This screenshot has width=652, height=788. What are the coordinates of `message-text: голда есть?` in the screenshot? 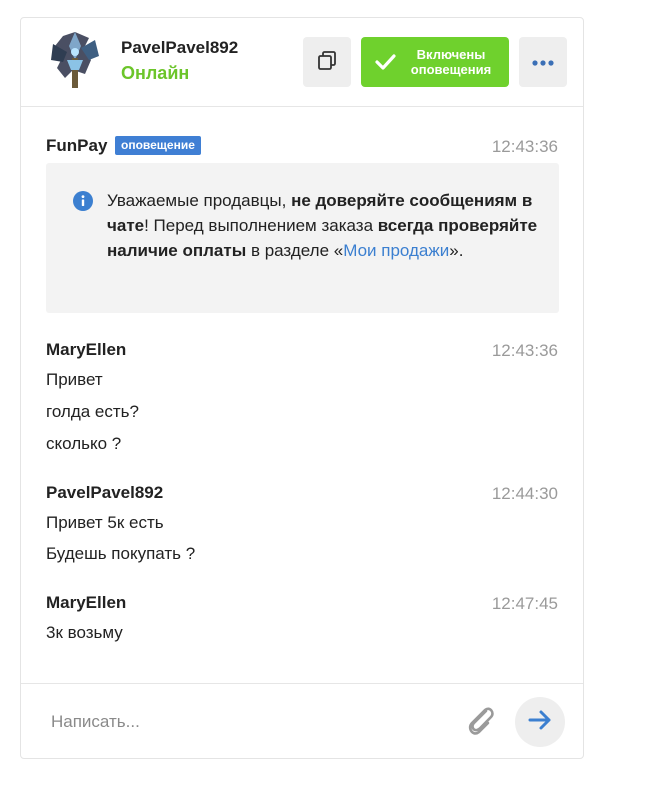 It's located at (92, 411).